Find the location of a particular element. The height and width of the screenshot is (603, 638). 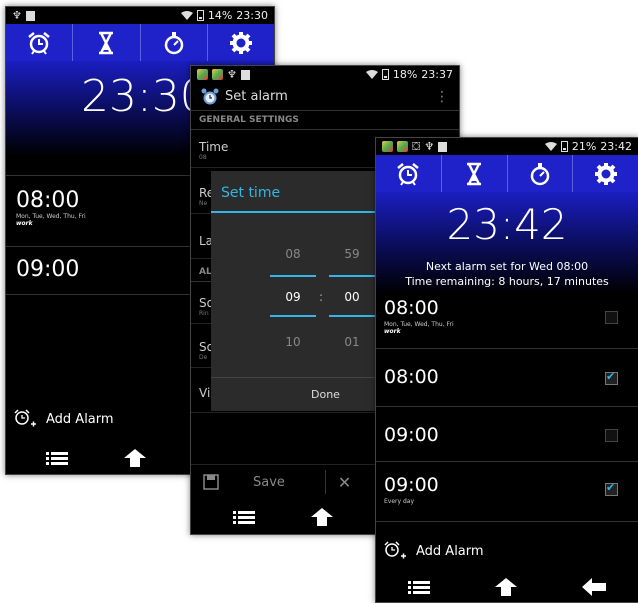

alarm-row: 09:00 is located at coordinates (507, 434).